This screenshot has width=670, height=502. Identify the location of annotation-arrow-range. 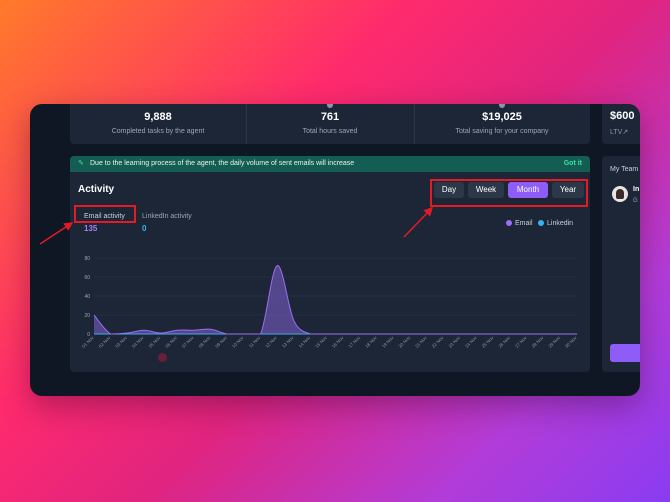
(418, 222).